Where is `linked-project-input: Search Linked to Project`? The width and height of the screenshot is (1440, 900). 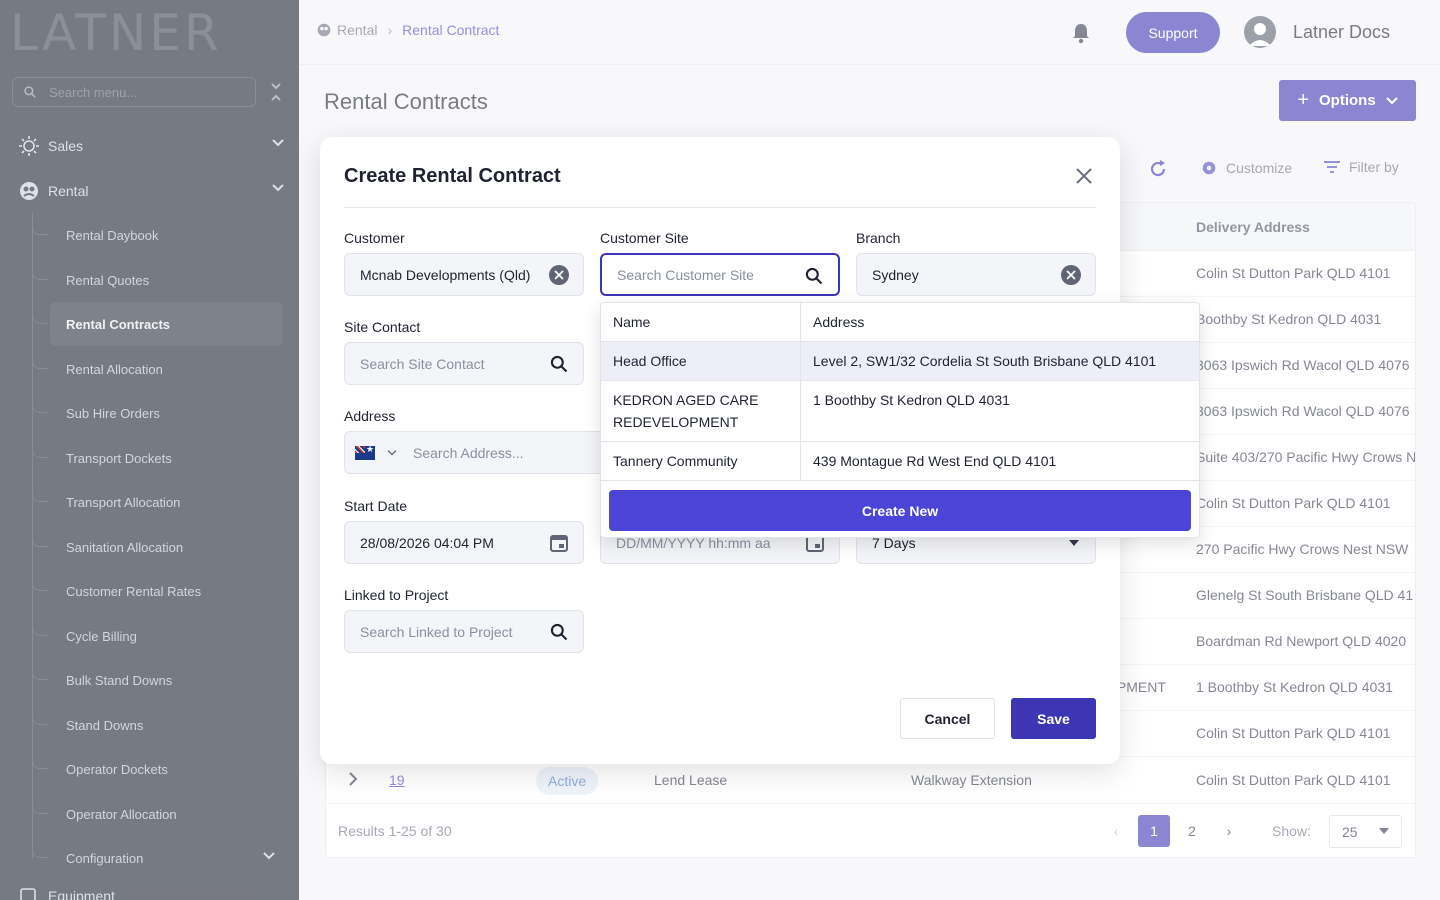
linked-project-input: Search Linked to Project is located at coordinates (464, 631).